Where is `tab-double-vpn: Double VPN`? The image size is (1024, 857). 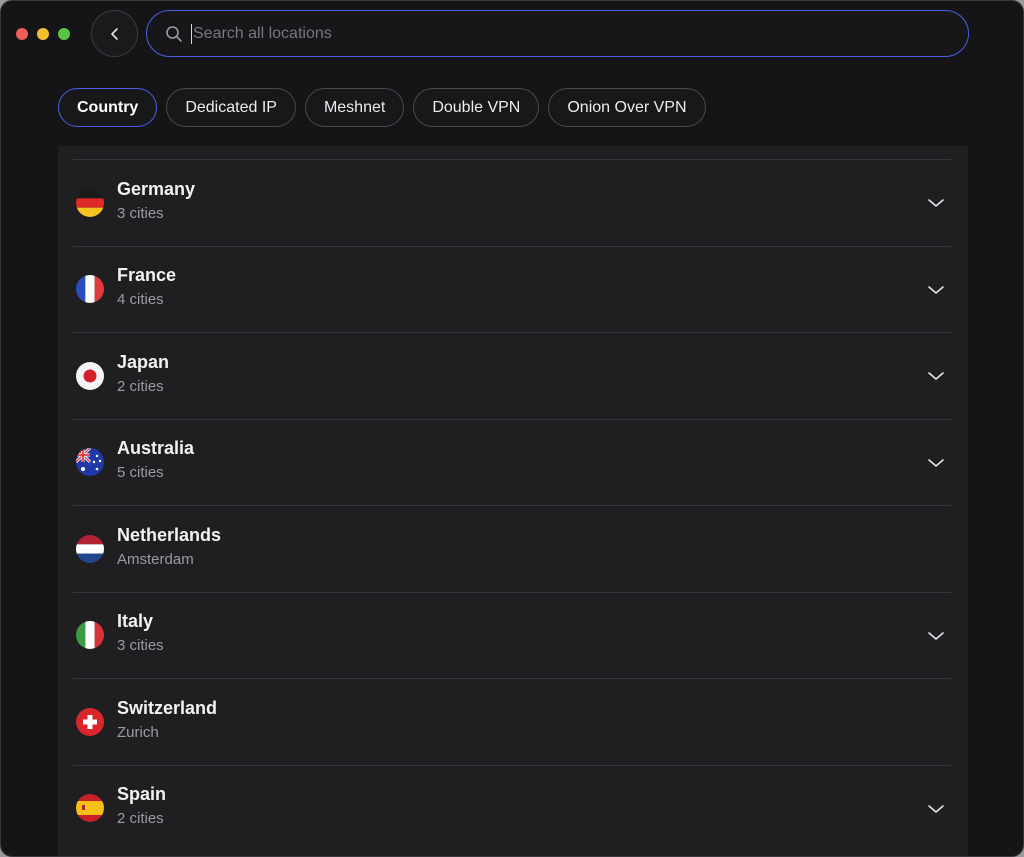
tab-double-vpn: Double VPN is located at coordinates (476, 107).